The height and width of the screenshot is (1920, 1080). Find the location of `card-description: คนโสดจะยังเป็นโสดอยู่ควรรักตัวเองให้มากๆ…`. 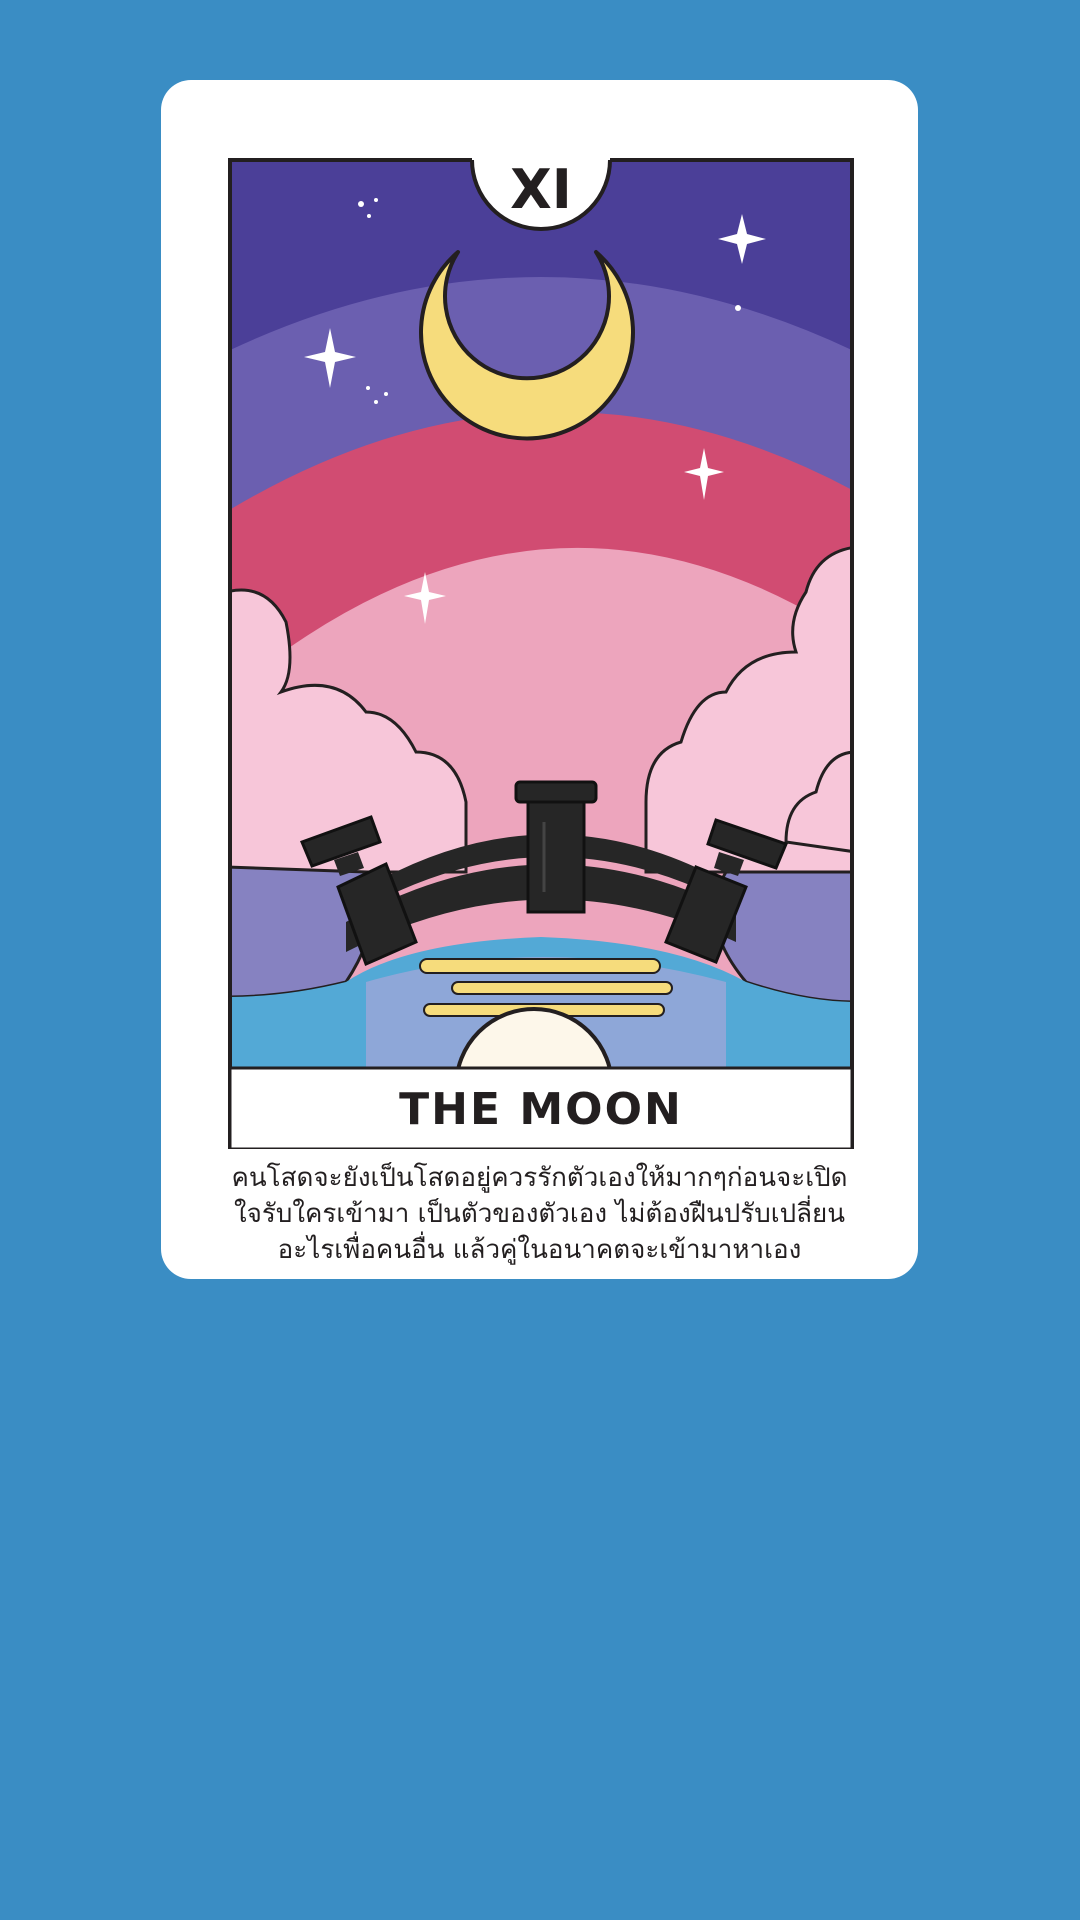

card-description: คนโสดจะยังเป็นโสดอยู่ควรรักตัวเองให้มากๆ… is located at coordinates (539, 1214).